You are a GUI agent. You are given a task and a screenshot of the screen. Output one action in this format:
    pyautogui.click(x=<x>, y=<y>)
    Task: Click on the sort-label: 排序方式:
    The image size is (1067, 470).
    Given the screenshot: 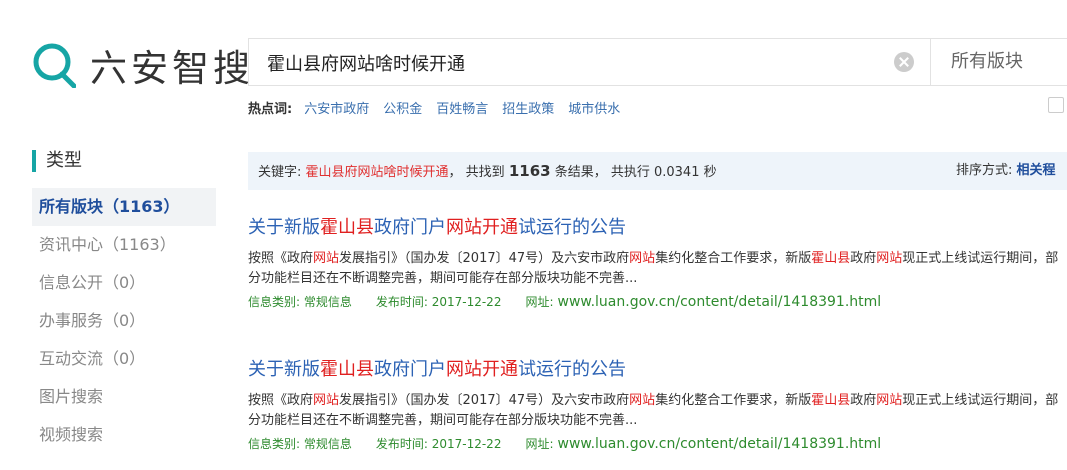 What is the action you would take?
    pyautogui.click(x=984, y=170)
    